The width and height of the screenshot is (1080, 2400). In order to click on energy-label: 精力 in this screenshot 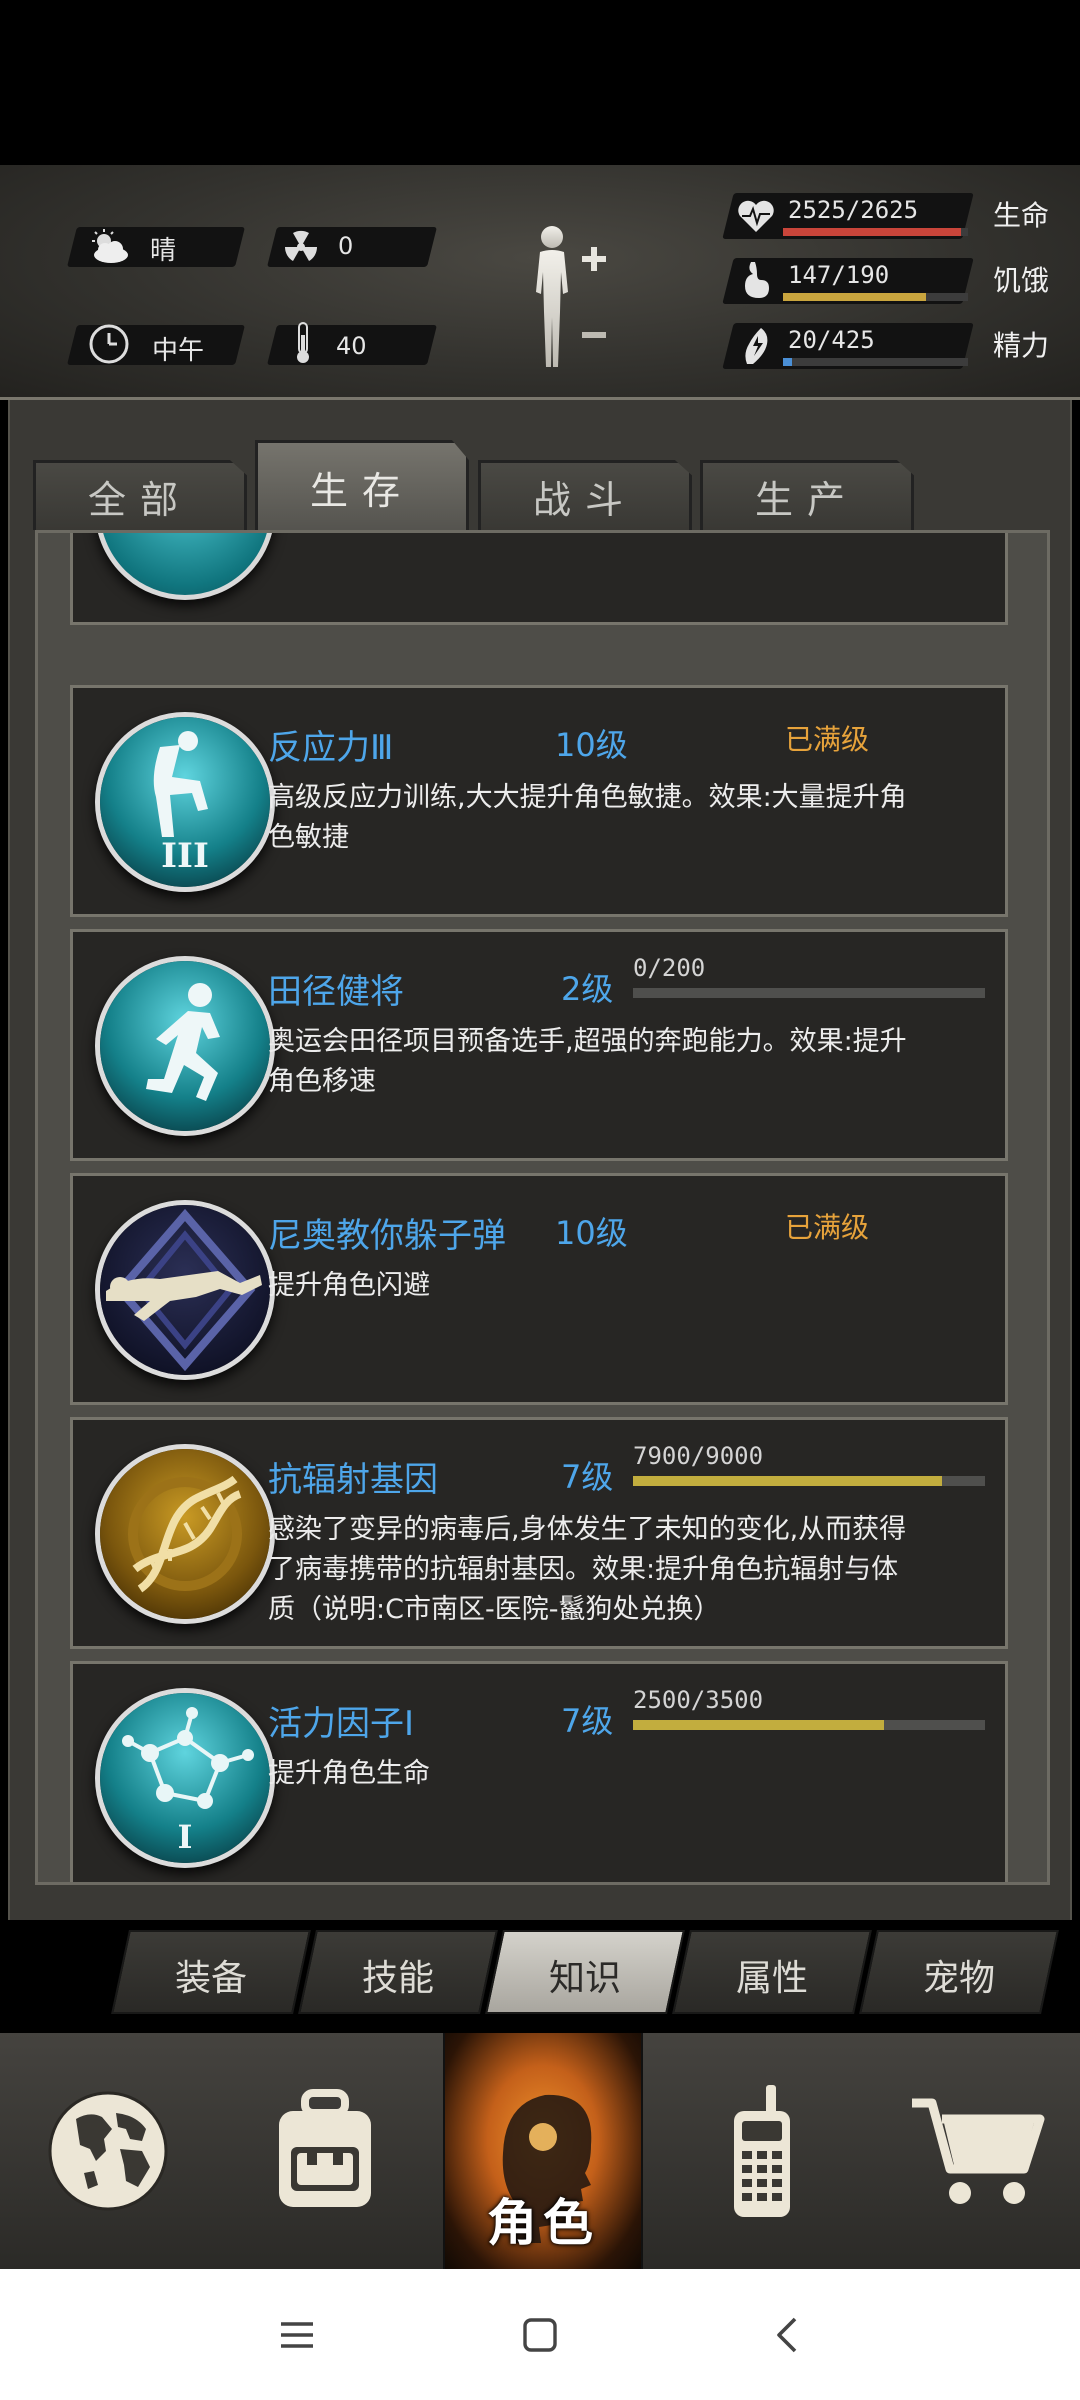, I will do `click(1021, 345)`.